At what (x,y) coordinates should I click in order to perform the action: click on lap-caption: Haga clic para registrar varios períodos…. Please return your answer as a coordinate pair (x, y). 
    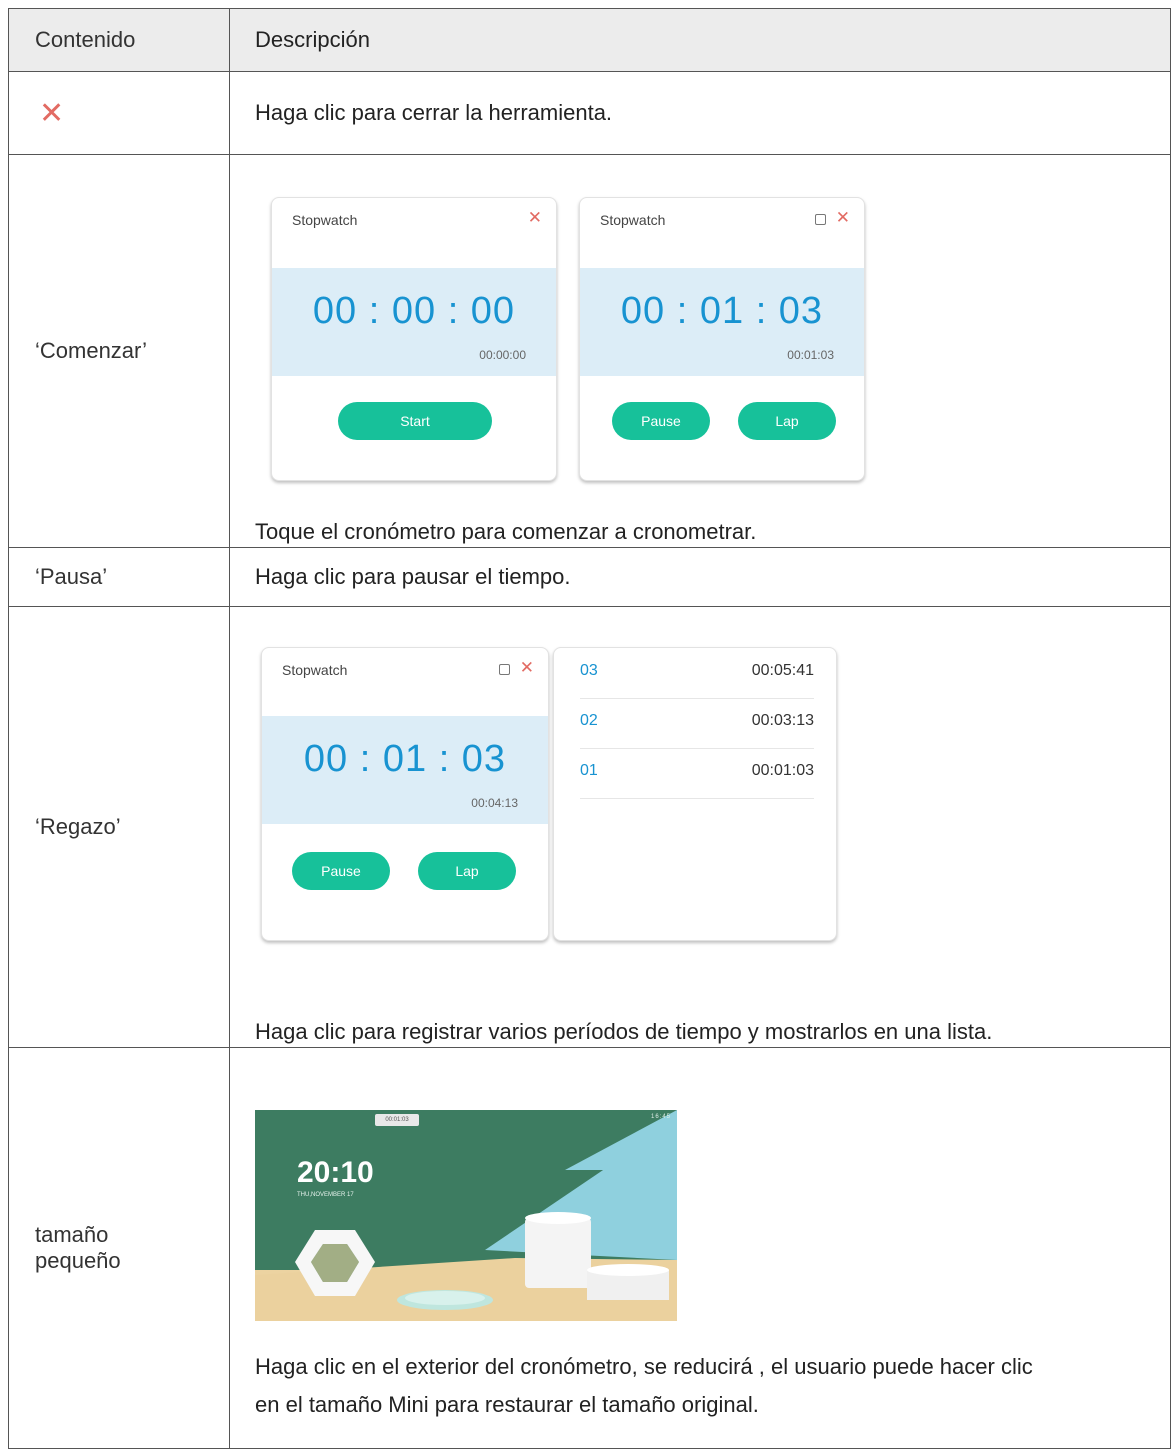
    Looking at the image, I should click on (624, 1031).